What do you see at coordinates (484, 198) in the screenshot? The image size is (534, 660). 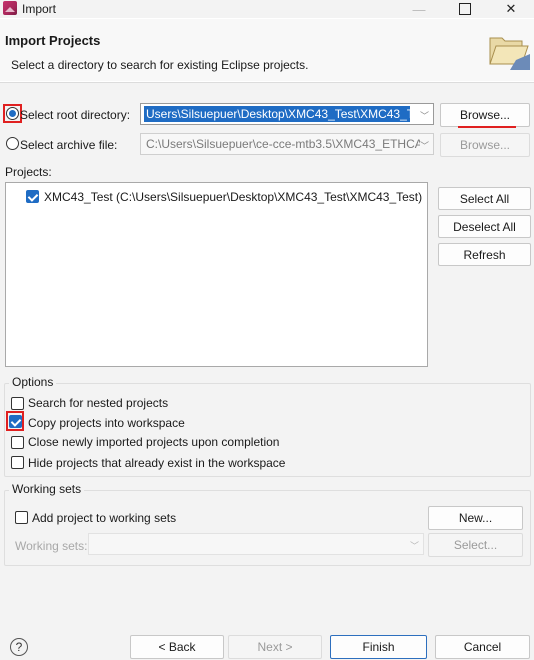 I see `select-all-button: Select All` at bounding box center [484, 198].